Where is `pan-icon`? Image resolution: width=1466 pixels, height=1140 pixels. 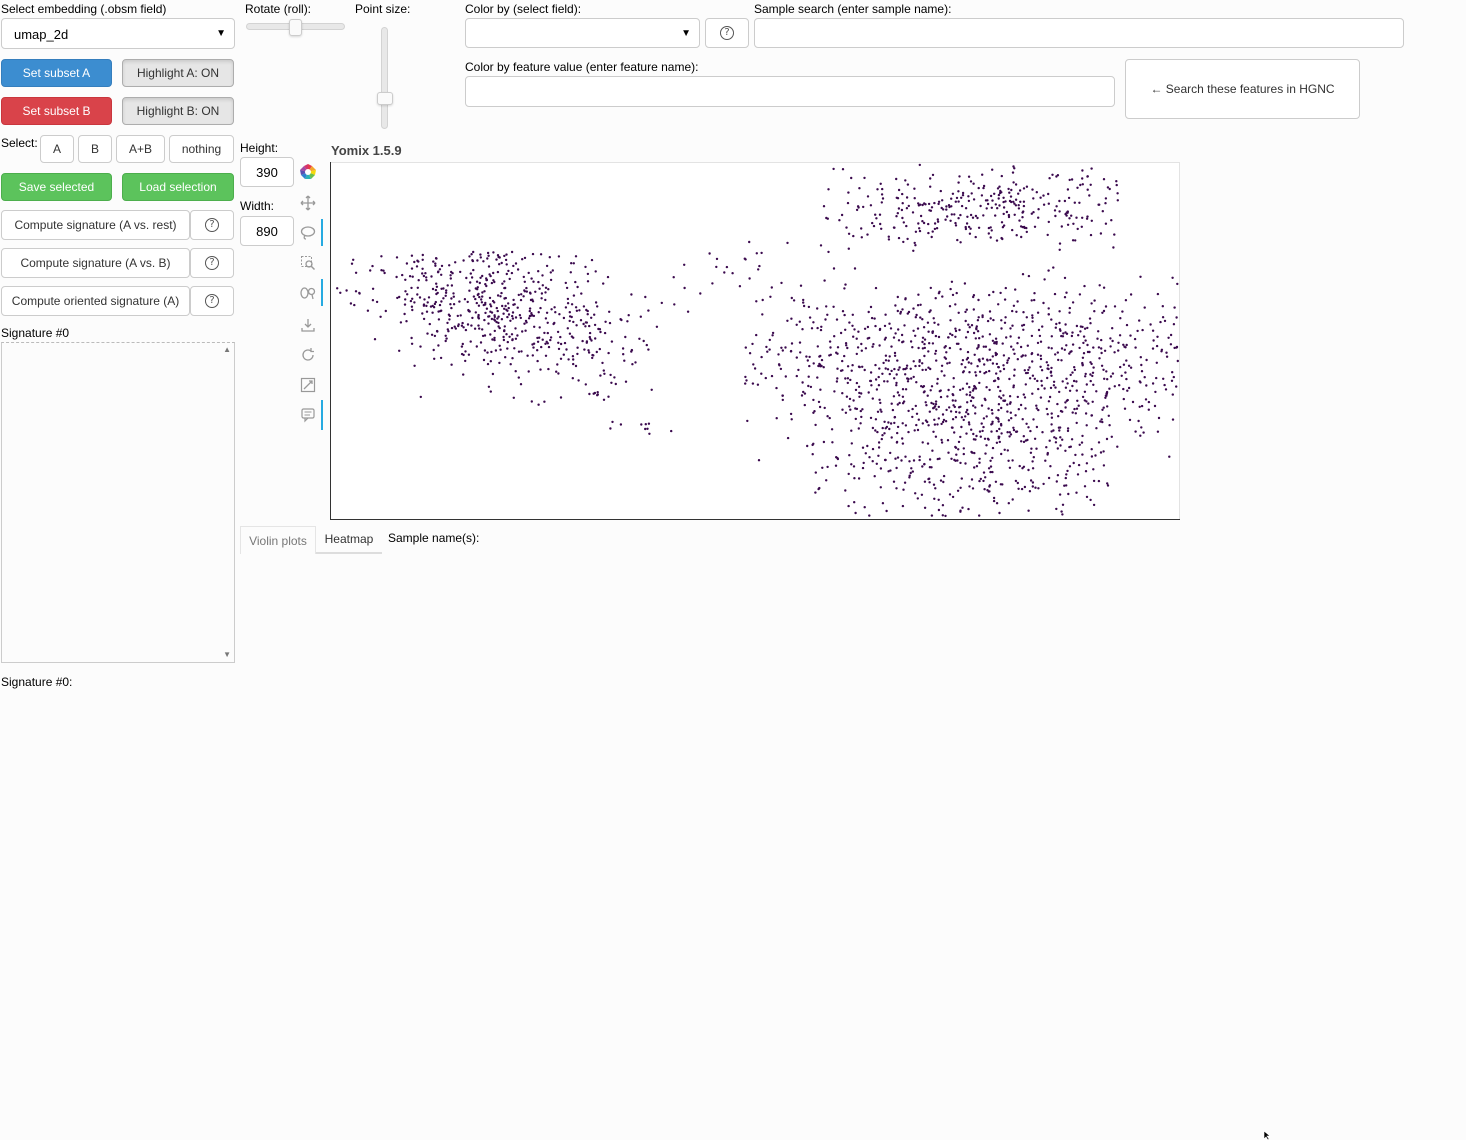 pan-icon is located at coordinates (308, 203).